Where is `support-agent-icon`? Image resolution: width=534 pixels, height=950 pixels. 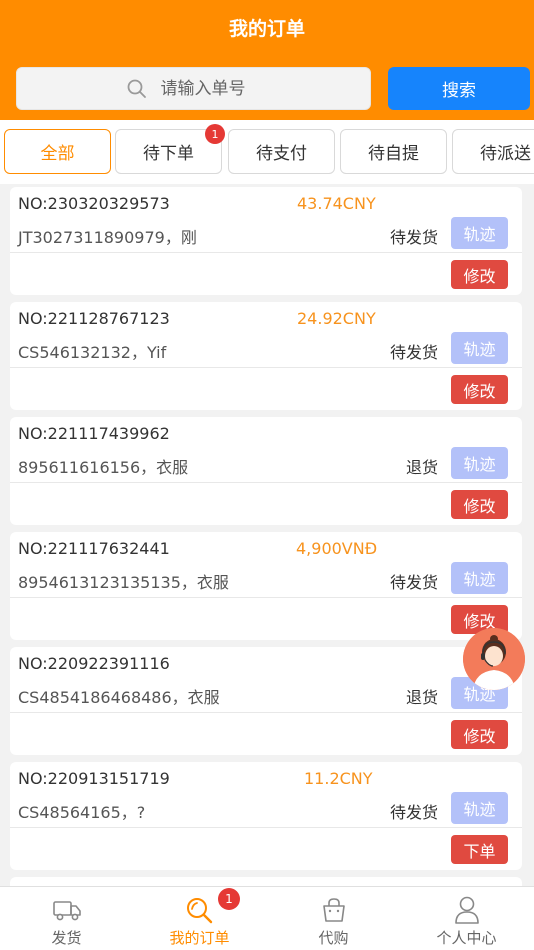 support-agent-icon is located at coordinates (494, 659).